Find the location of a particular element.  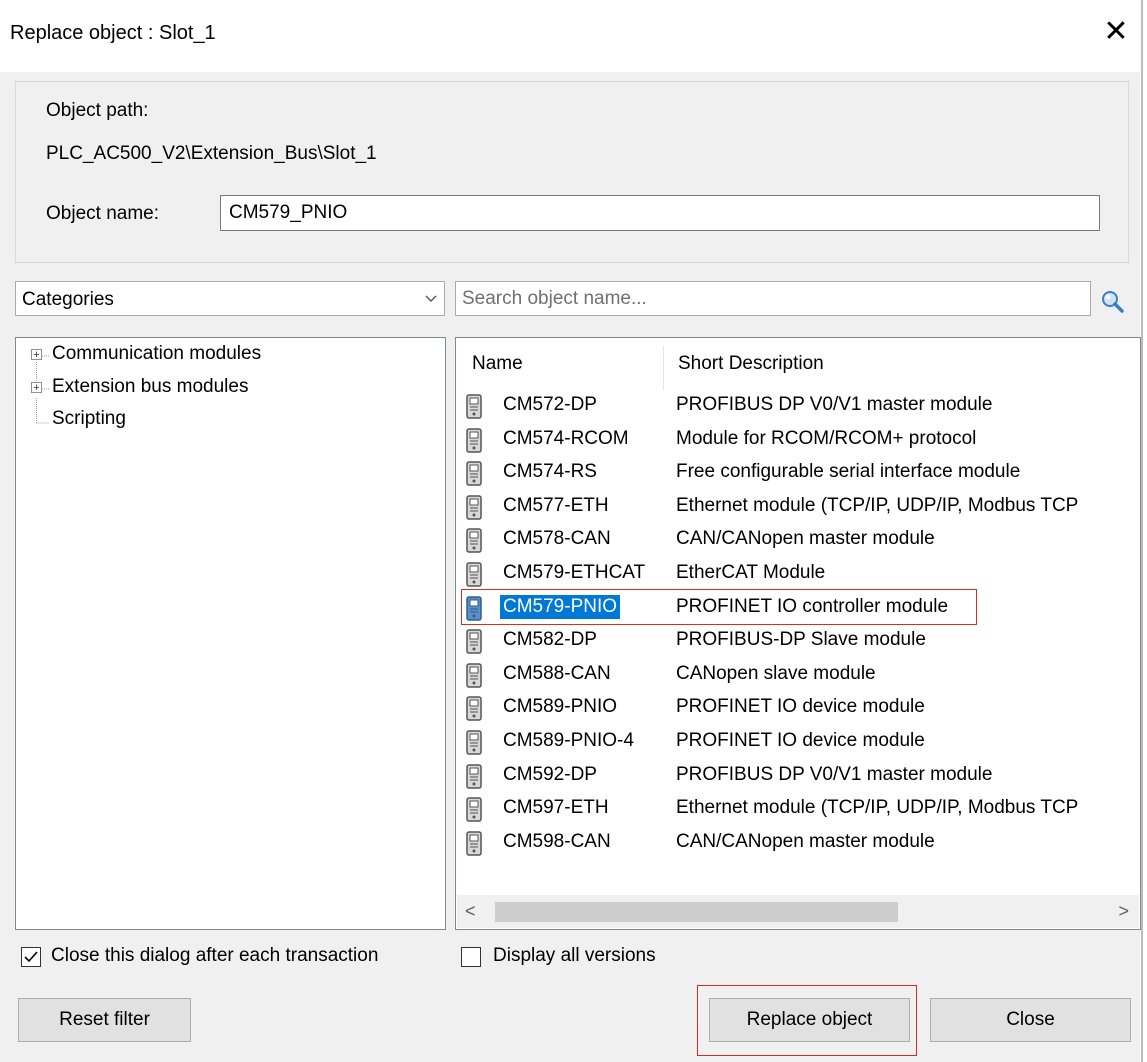

module-name: CM578-CAN is located at coordinates (557, 539).